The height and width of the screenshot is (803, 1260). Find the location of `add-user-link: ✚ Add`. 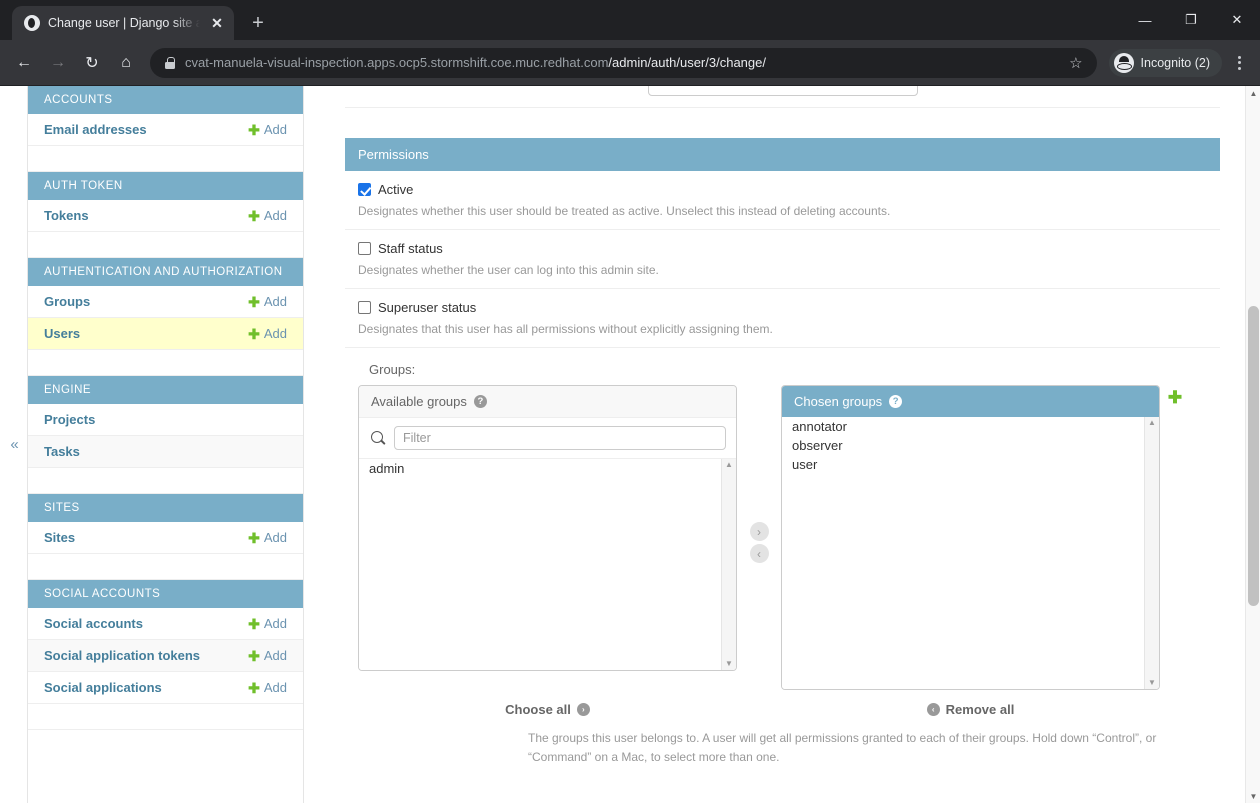

add-user-link: ✚ Add is located at coordinates (267, 333).